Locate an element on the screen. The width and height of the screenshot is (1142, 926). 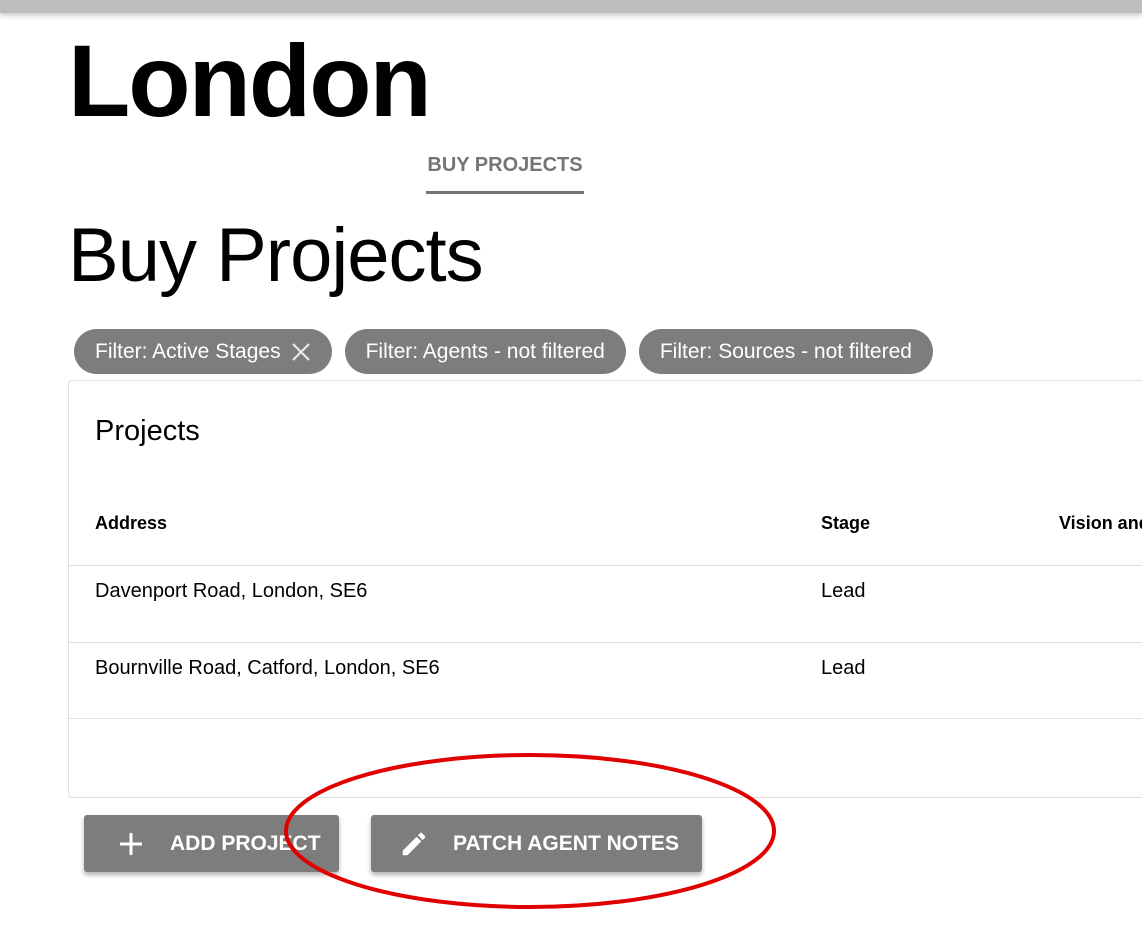
plus-icon is located at coordinates (131, 844).